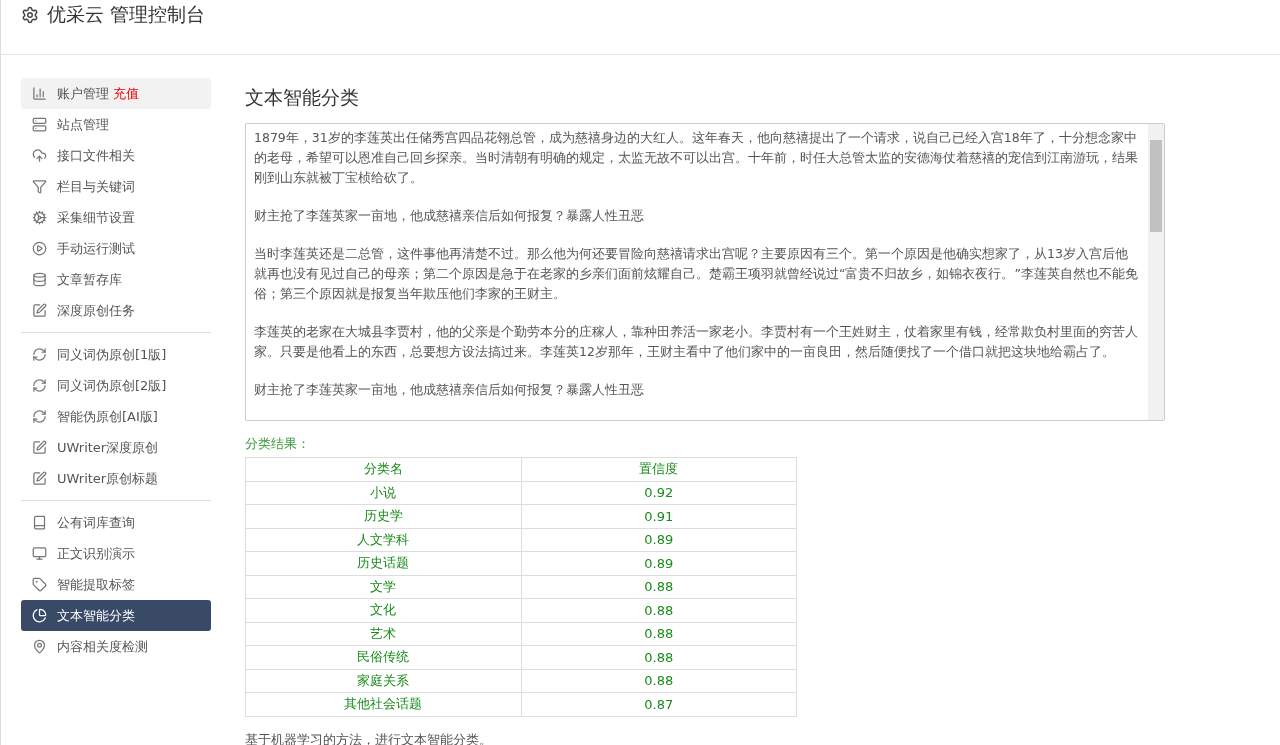 Image resolution: width=1280 pixels, height=745 pixels. What do you see at coordinates (96, 217) in the screenshot?
I see `sidebar-label: 采集细节设置` at bounding box center [96, 217].